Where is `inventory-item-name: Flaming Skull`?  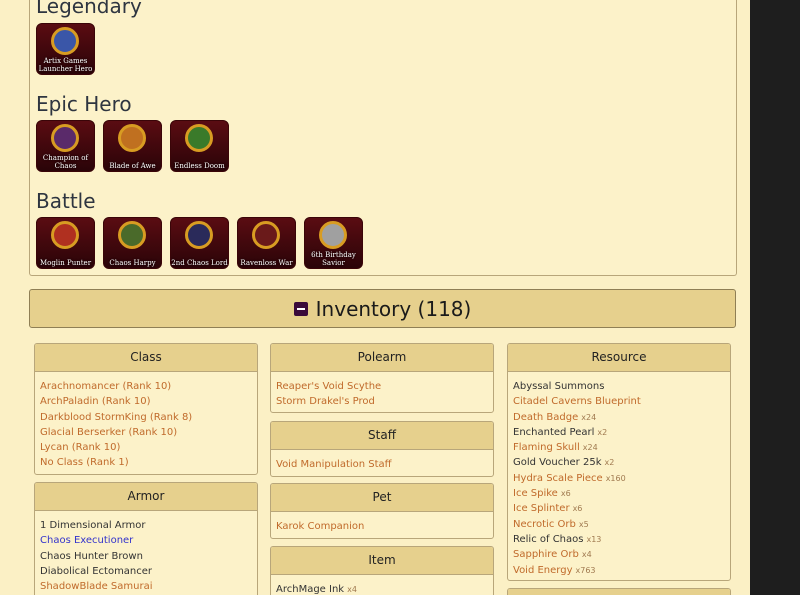
inventory-item-name: Flaming Skull is located at coordinates (546, 448).